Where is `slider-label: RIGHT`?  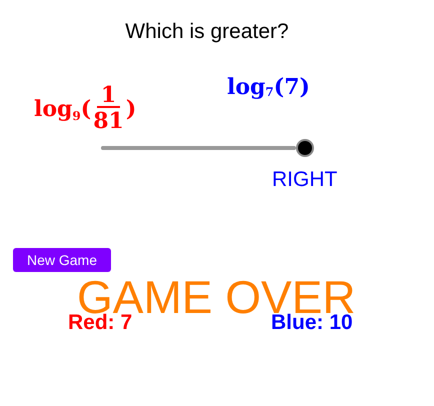 slider-label: RIGHT is located at coordinates (305, 180).